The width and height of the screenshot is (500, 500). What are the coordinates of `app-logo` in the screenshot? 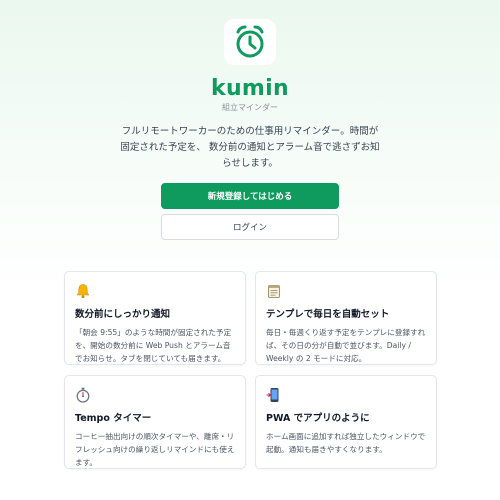 It's located at (250, 42).